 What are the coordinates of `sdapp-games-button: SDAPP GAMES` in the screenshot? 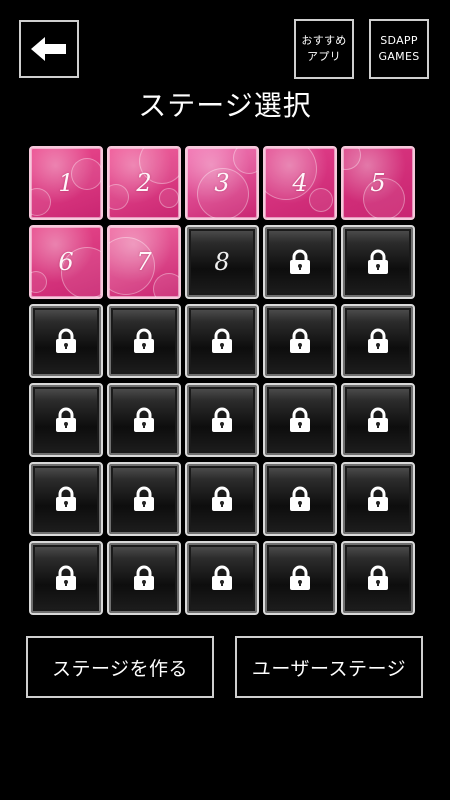 It's located at (399, 49).